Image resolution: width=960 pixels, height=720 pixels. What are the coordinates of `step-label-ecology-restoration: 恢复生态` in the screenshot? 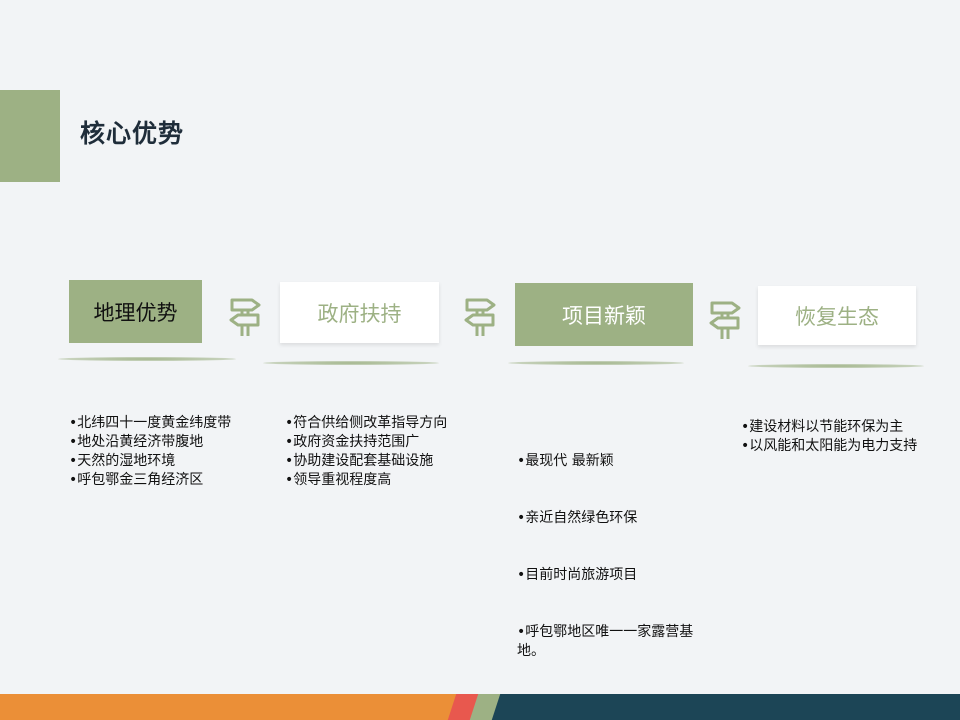 It's located at (837, 316).